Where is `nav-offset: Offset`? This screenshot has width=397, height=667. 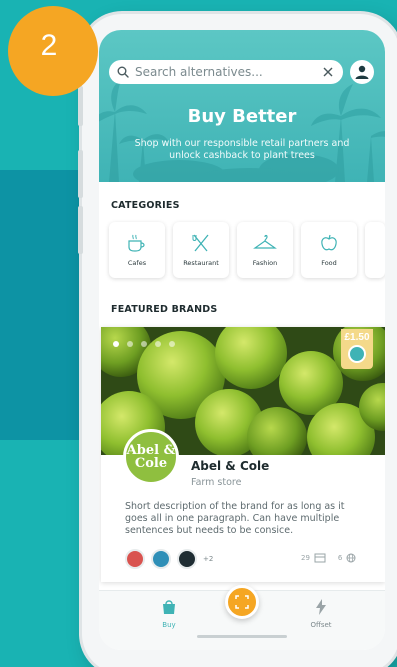
nav-offset: Offset is located at coordinates (321, 614).